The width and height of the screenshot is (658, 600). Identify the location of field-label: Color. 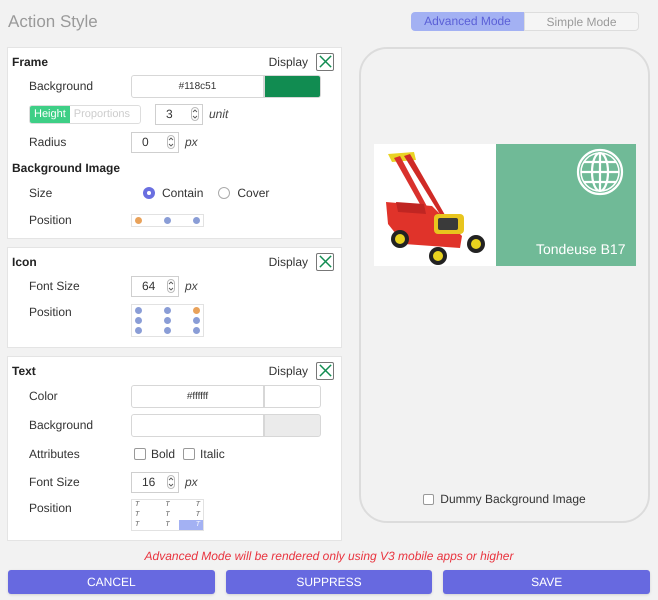
(44, 396).